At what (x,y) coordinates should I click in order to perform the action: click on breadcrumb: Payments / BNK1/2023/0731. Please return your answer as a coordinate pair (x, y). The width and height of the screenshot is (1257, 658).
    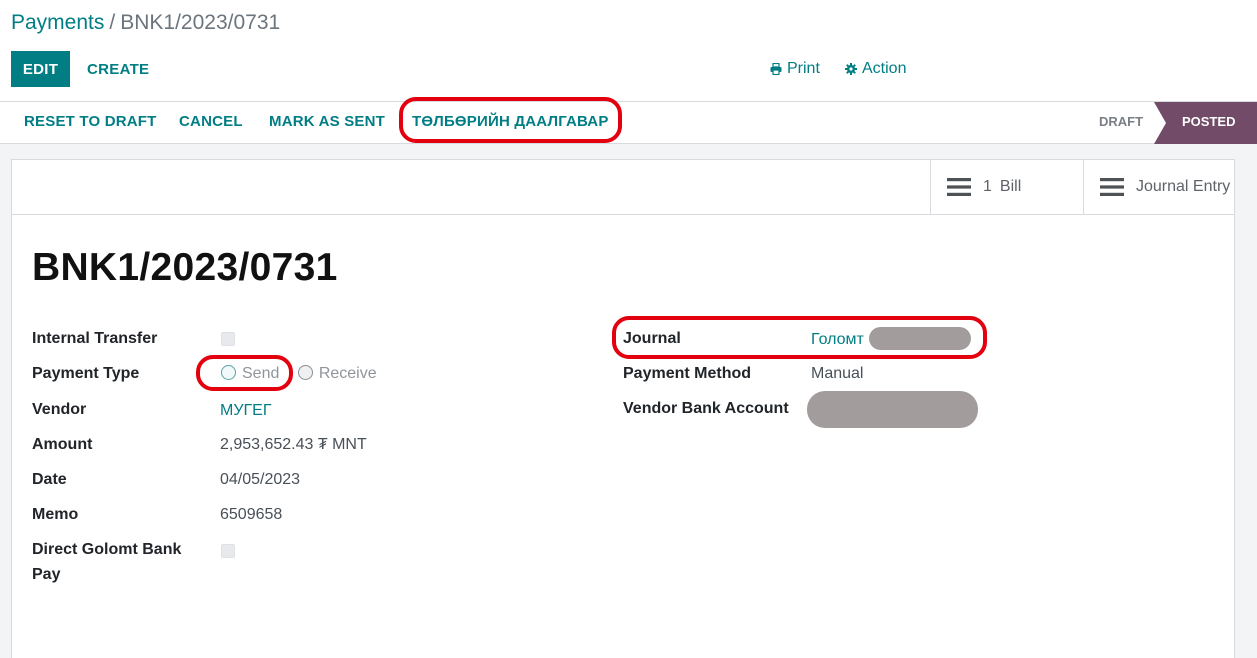
    Looking at the image, I should click on (145, 23).